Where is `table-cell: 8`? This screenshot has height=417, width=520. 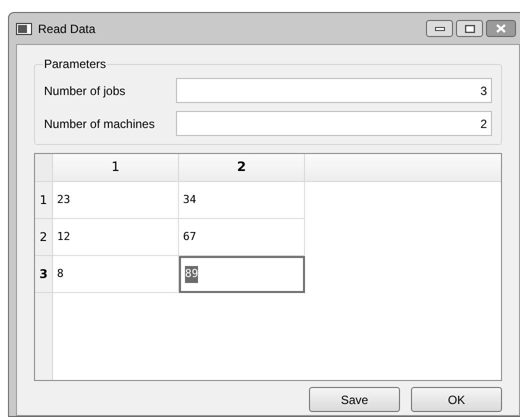 table-cell: 8 is located at coordinates (116, 274).